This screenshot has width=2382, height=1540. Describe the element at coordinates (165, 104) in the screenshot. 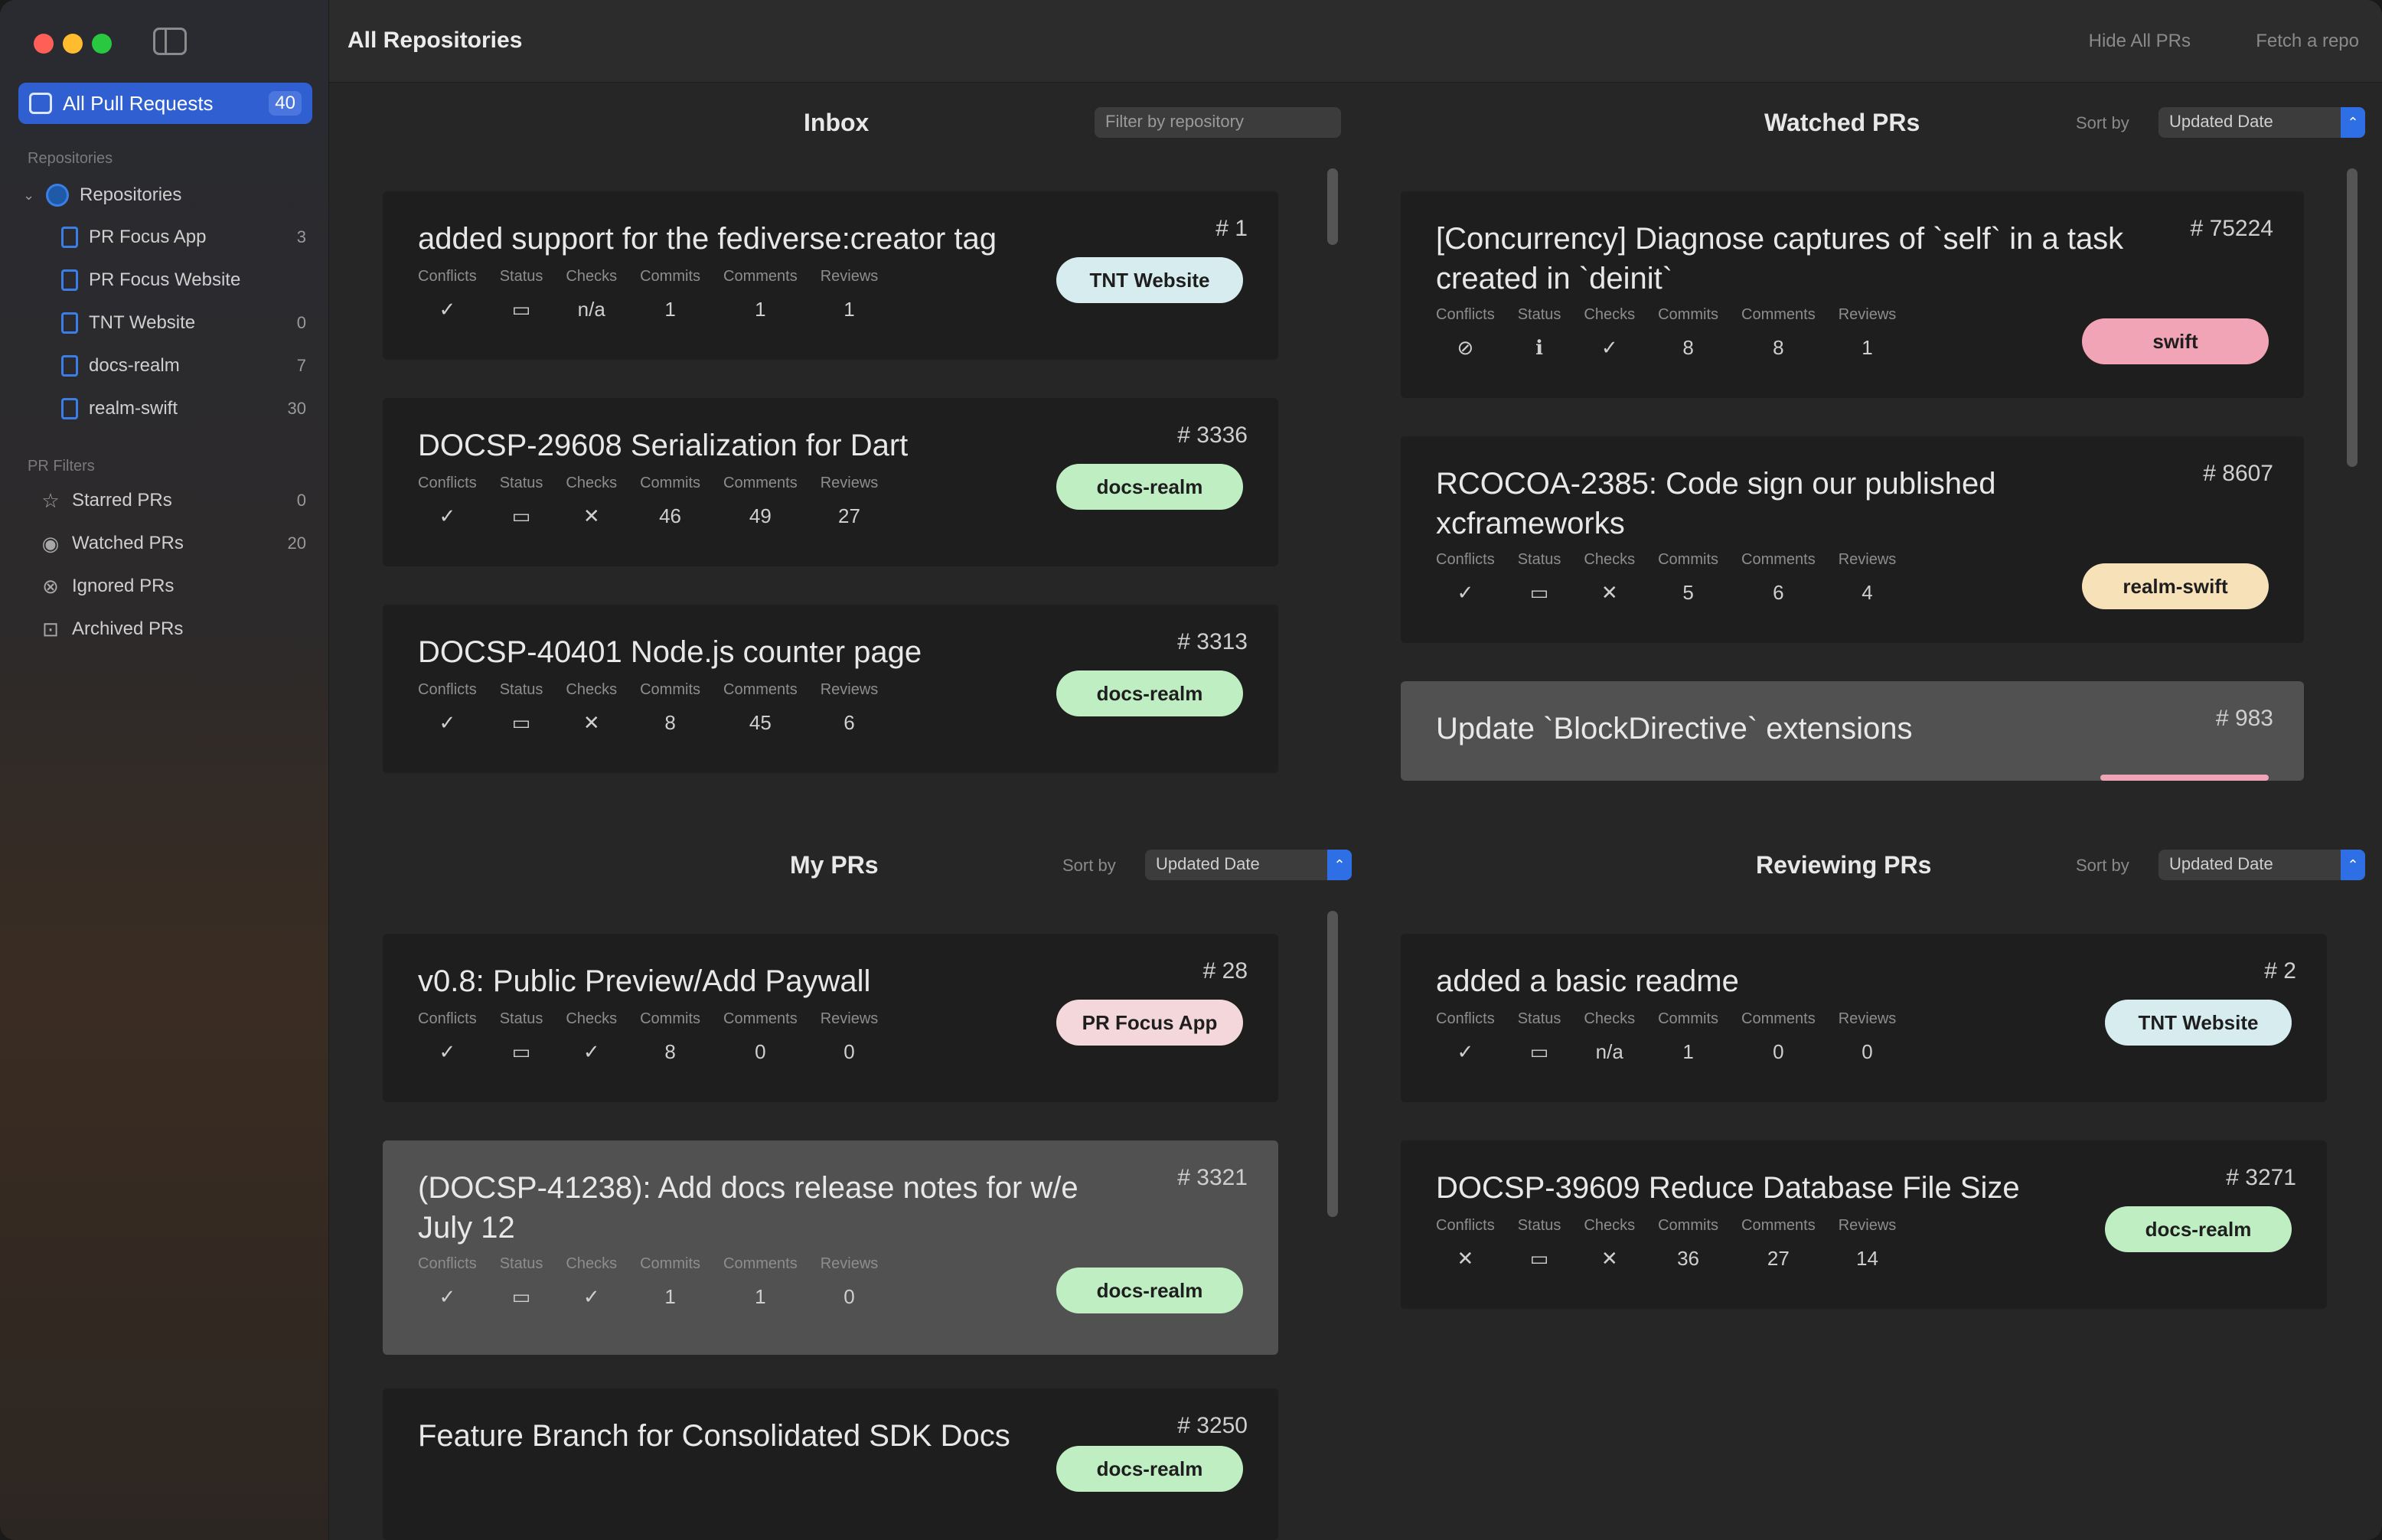

I see `sidebar-item-all-pull-requests: All Pull Requests 40` at that location.